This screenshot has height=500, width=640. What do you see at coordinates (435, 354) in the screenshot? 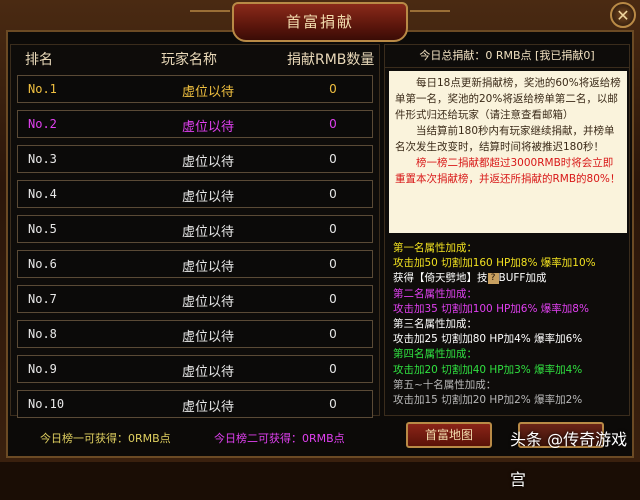
I see `bonus-line: 第四名属性加成：` at bounding box center [435, 354].